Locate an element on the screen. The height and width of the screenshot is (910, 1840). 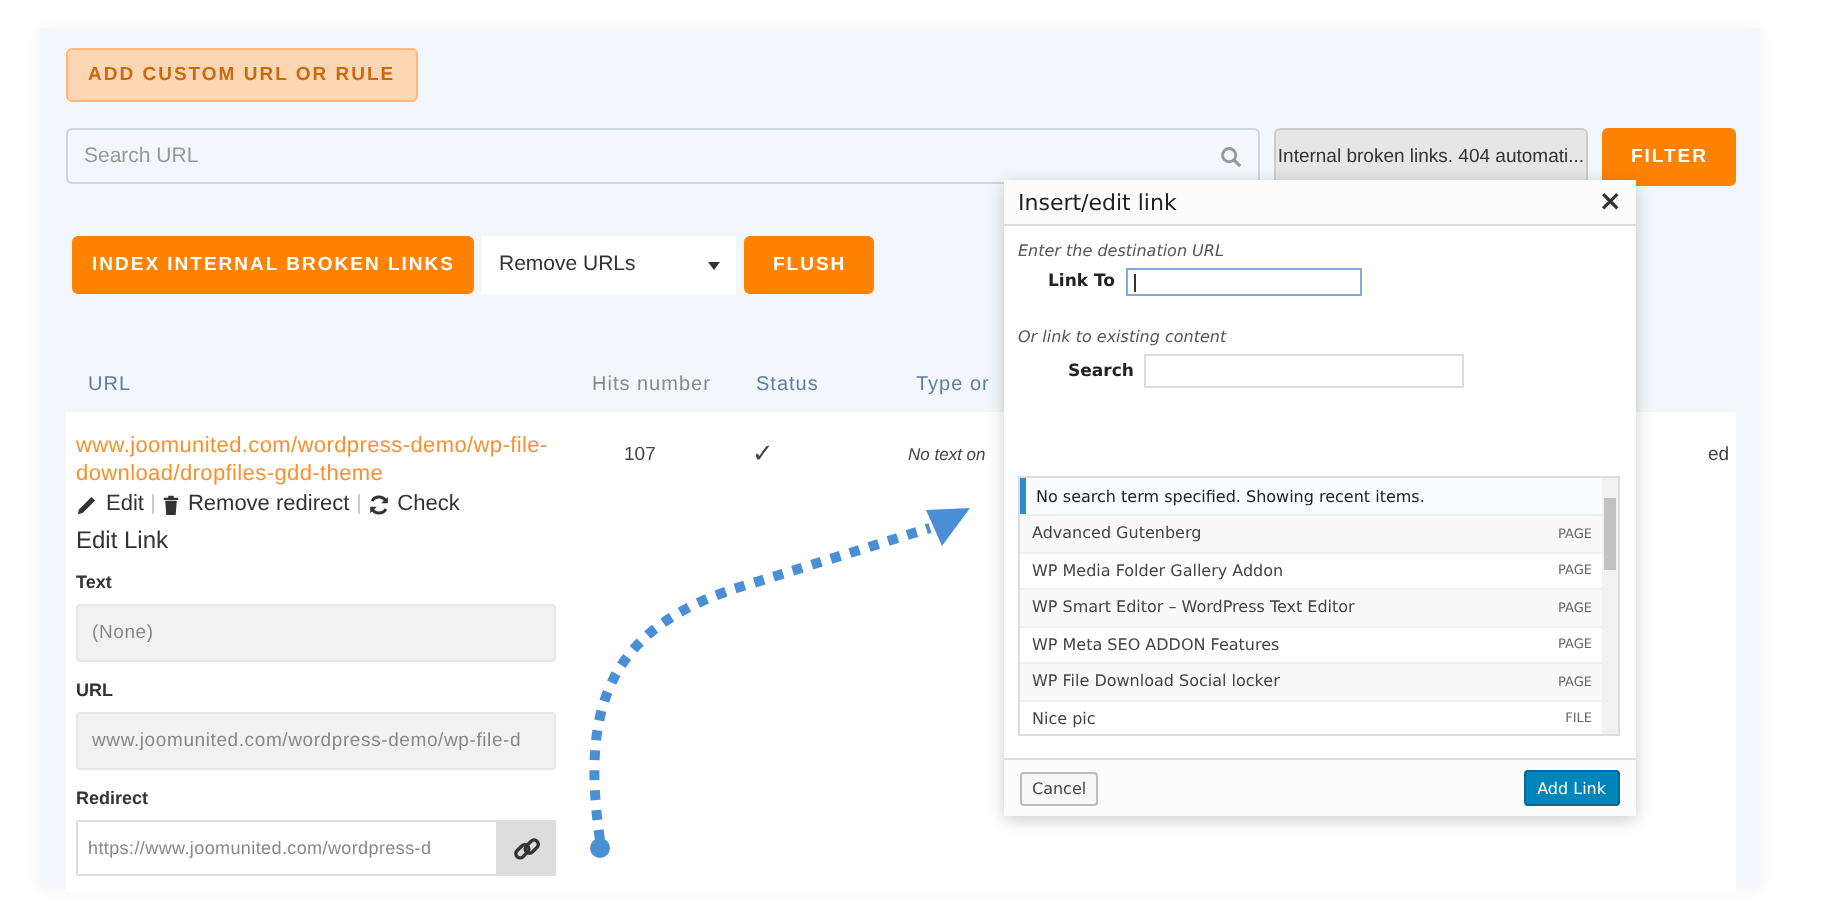
status-check: ✓ is located at coordinates (763, 453).